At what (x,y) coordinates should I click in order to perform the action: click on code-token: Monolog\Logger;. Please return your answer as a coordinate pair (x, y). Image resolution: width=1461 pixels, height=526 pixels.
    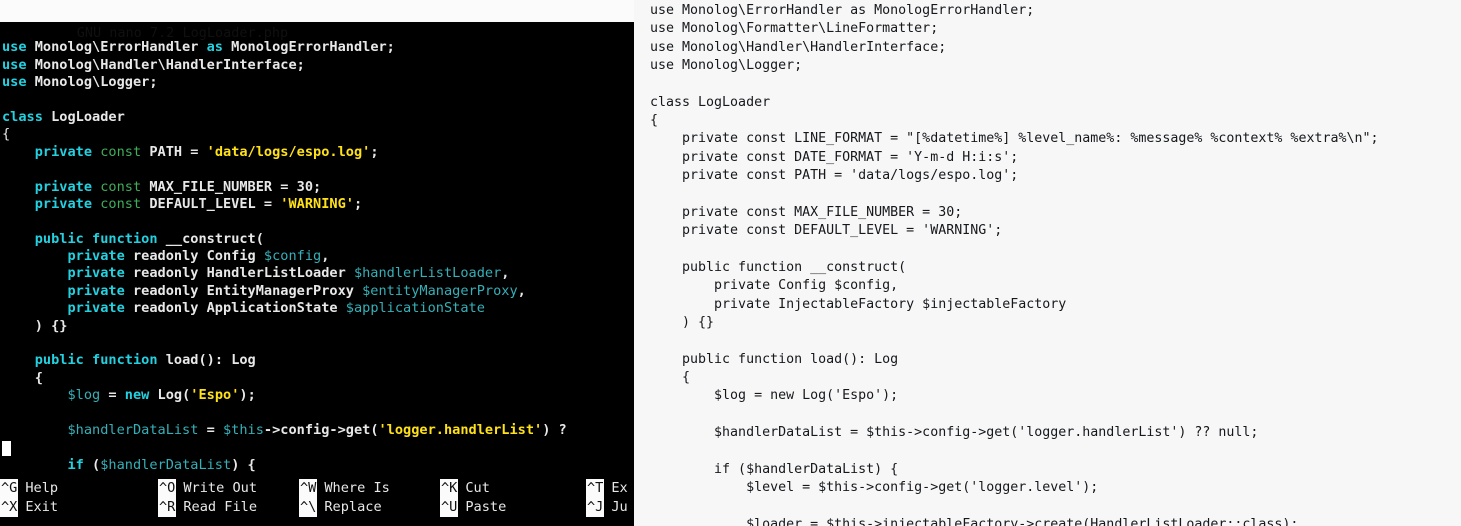
    Looking at the image, I should click on (92, 82).